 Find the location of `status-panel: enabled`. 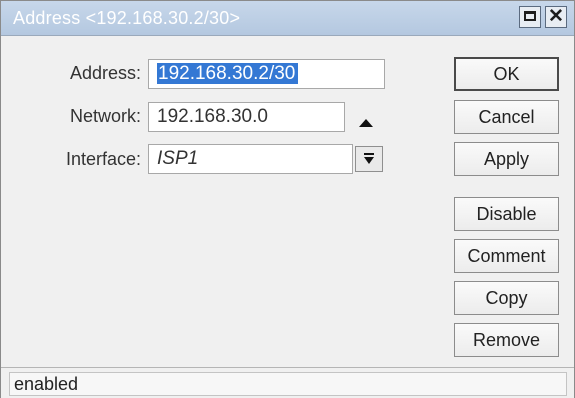

status-panel: enabled is located at coordinates (288, 384).